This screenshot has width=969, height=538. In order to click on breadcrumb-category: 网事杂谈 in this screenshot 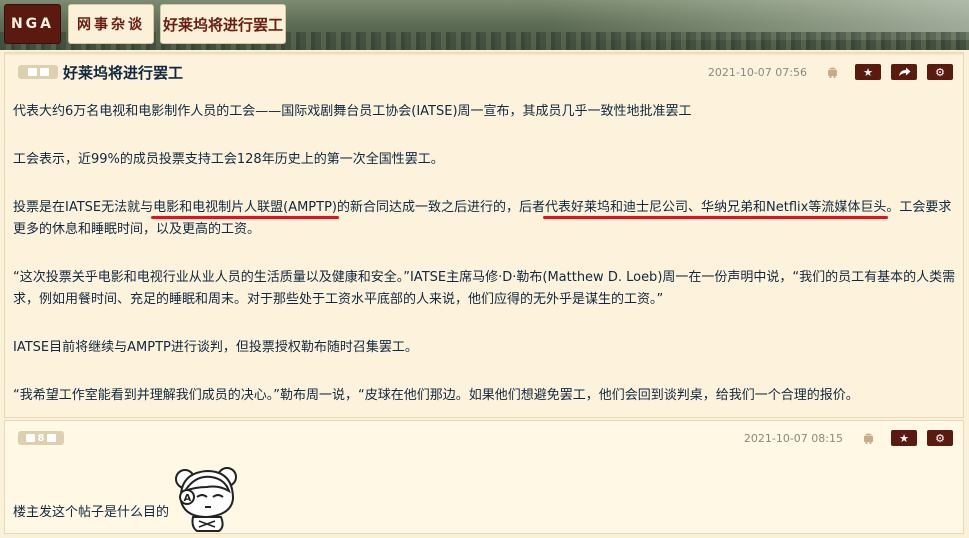, I will do `click(111, 24)`.